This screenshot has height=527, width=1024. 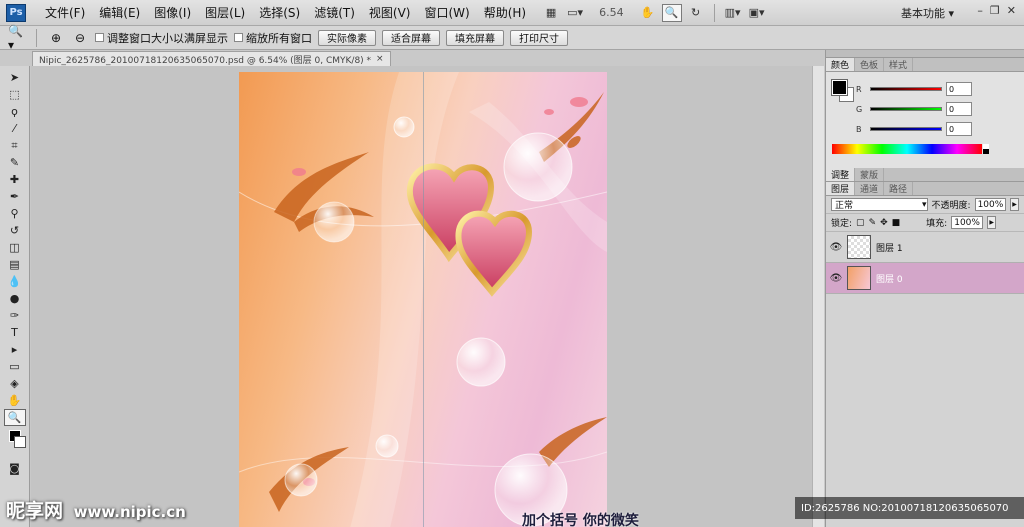 I want to click on dodge-tool-icon: ●, so click(x=15, y=298).